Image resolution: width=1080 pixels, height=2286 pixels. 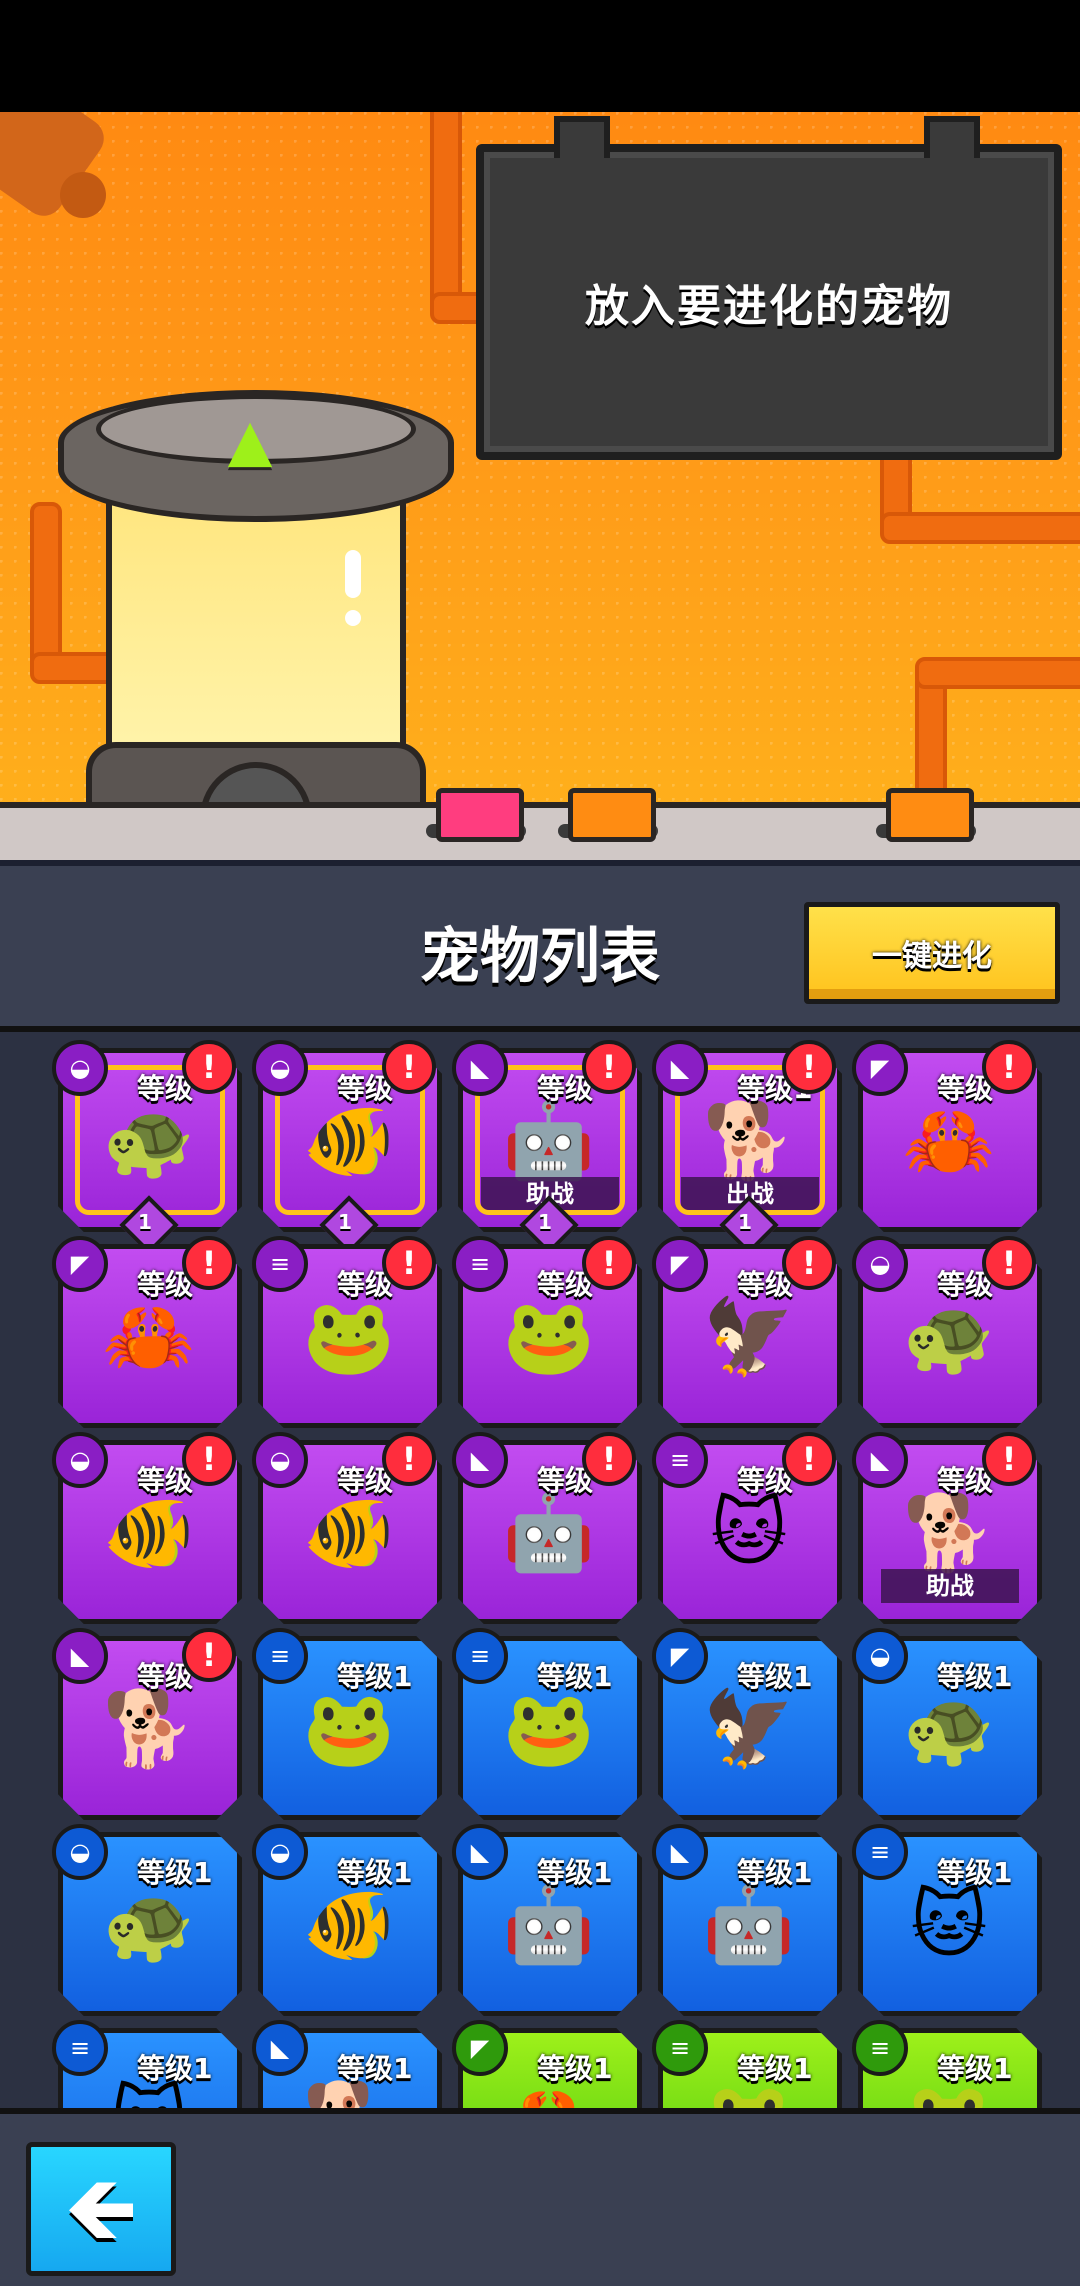 I want to click on up-arrow-icon: ▲, so click(x=250, y=440).